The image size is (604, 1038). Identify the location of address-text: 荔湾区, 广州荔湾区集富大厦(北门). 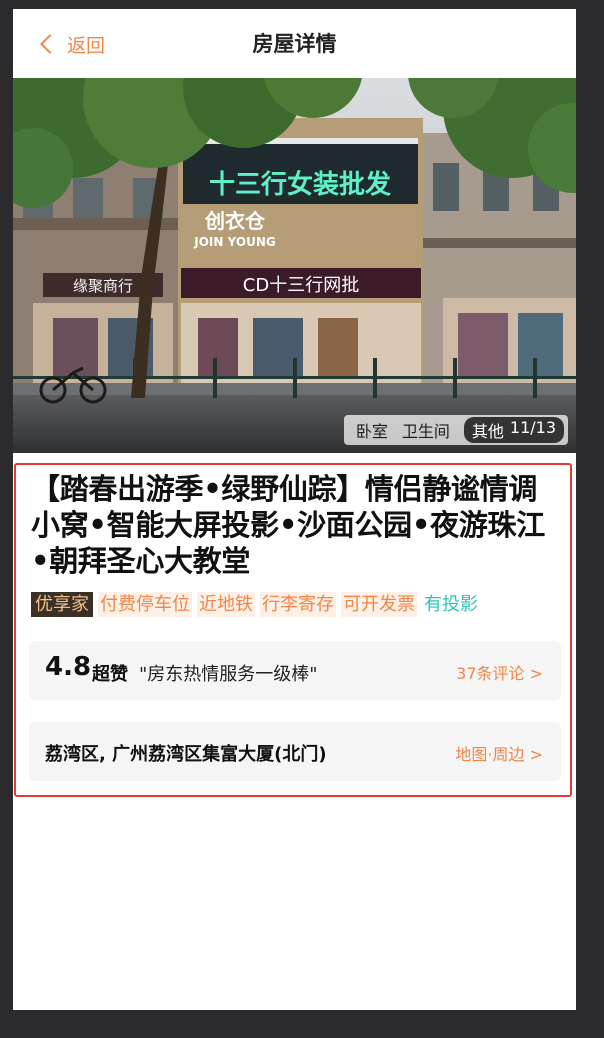
(186, 754).